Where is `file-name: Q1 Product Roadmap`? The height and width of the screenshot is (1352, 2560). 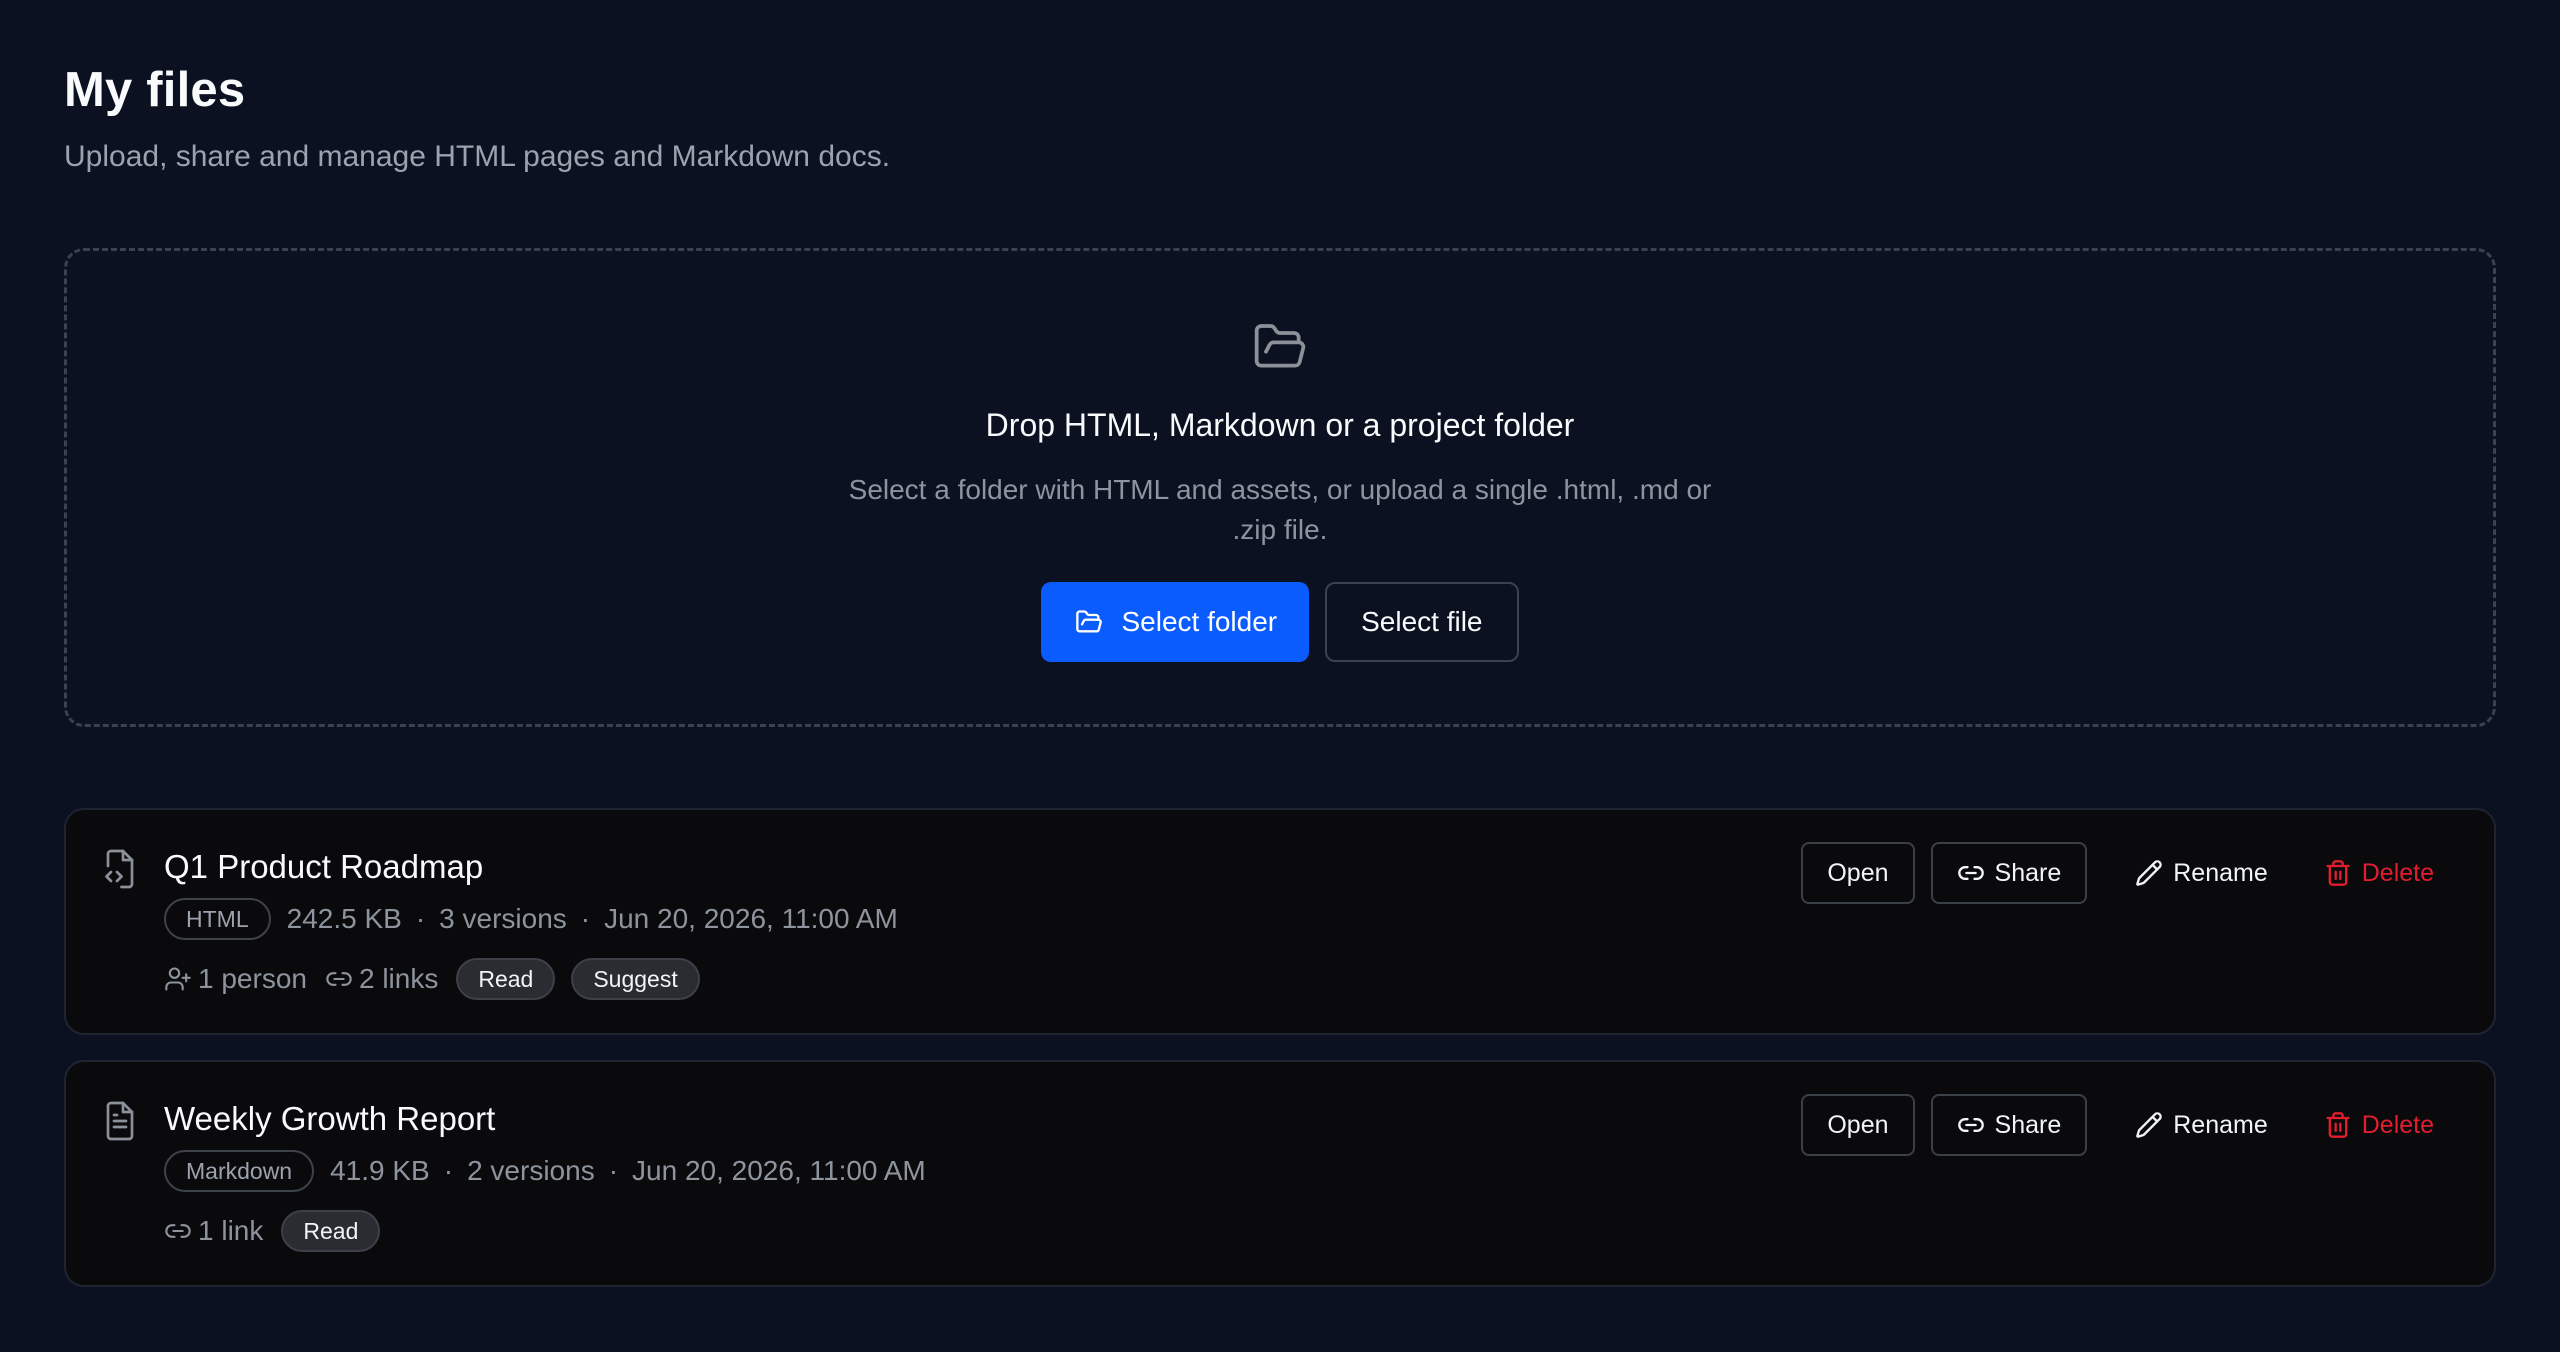 file-name: Q1 Product Roadmap is located at coordinates (323, 867).